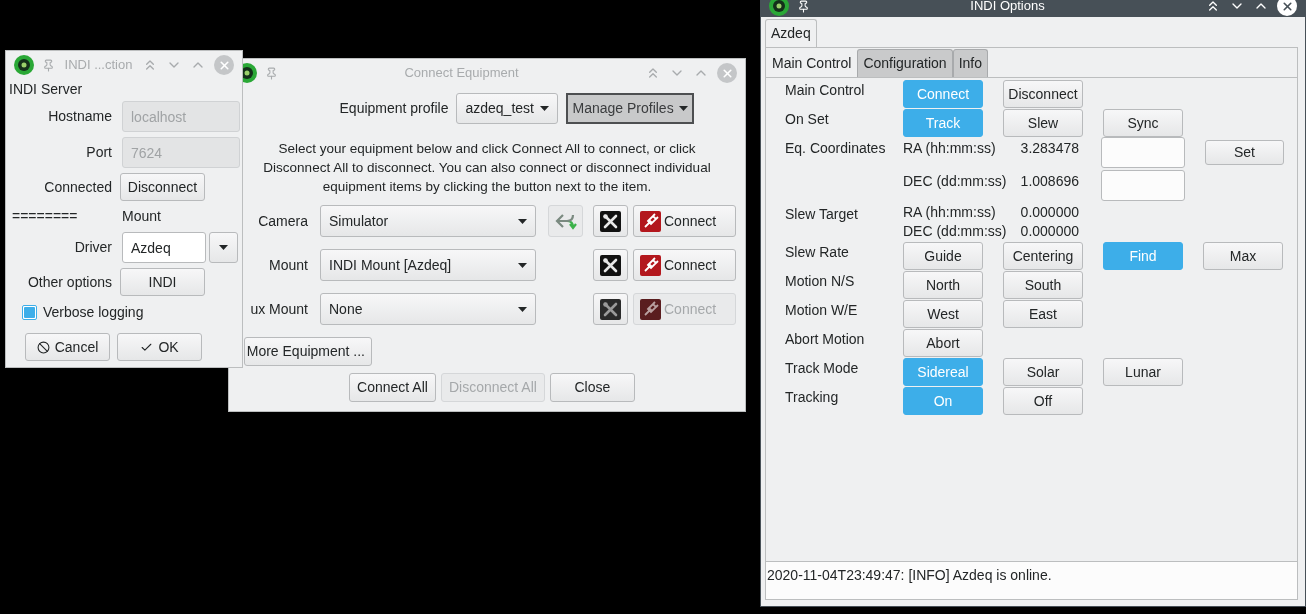  Describe the element at coordinates (487, 168) in the screenshot. I see `instructions-text: Select your equipment below and click Connect All to connect, or click Disconnect All to disconnect. You can also connect or disconnect individual equipment items by clicking the button next to the item.` at that location.